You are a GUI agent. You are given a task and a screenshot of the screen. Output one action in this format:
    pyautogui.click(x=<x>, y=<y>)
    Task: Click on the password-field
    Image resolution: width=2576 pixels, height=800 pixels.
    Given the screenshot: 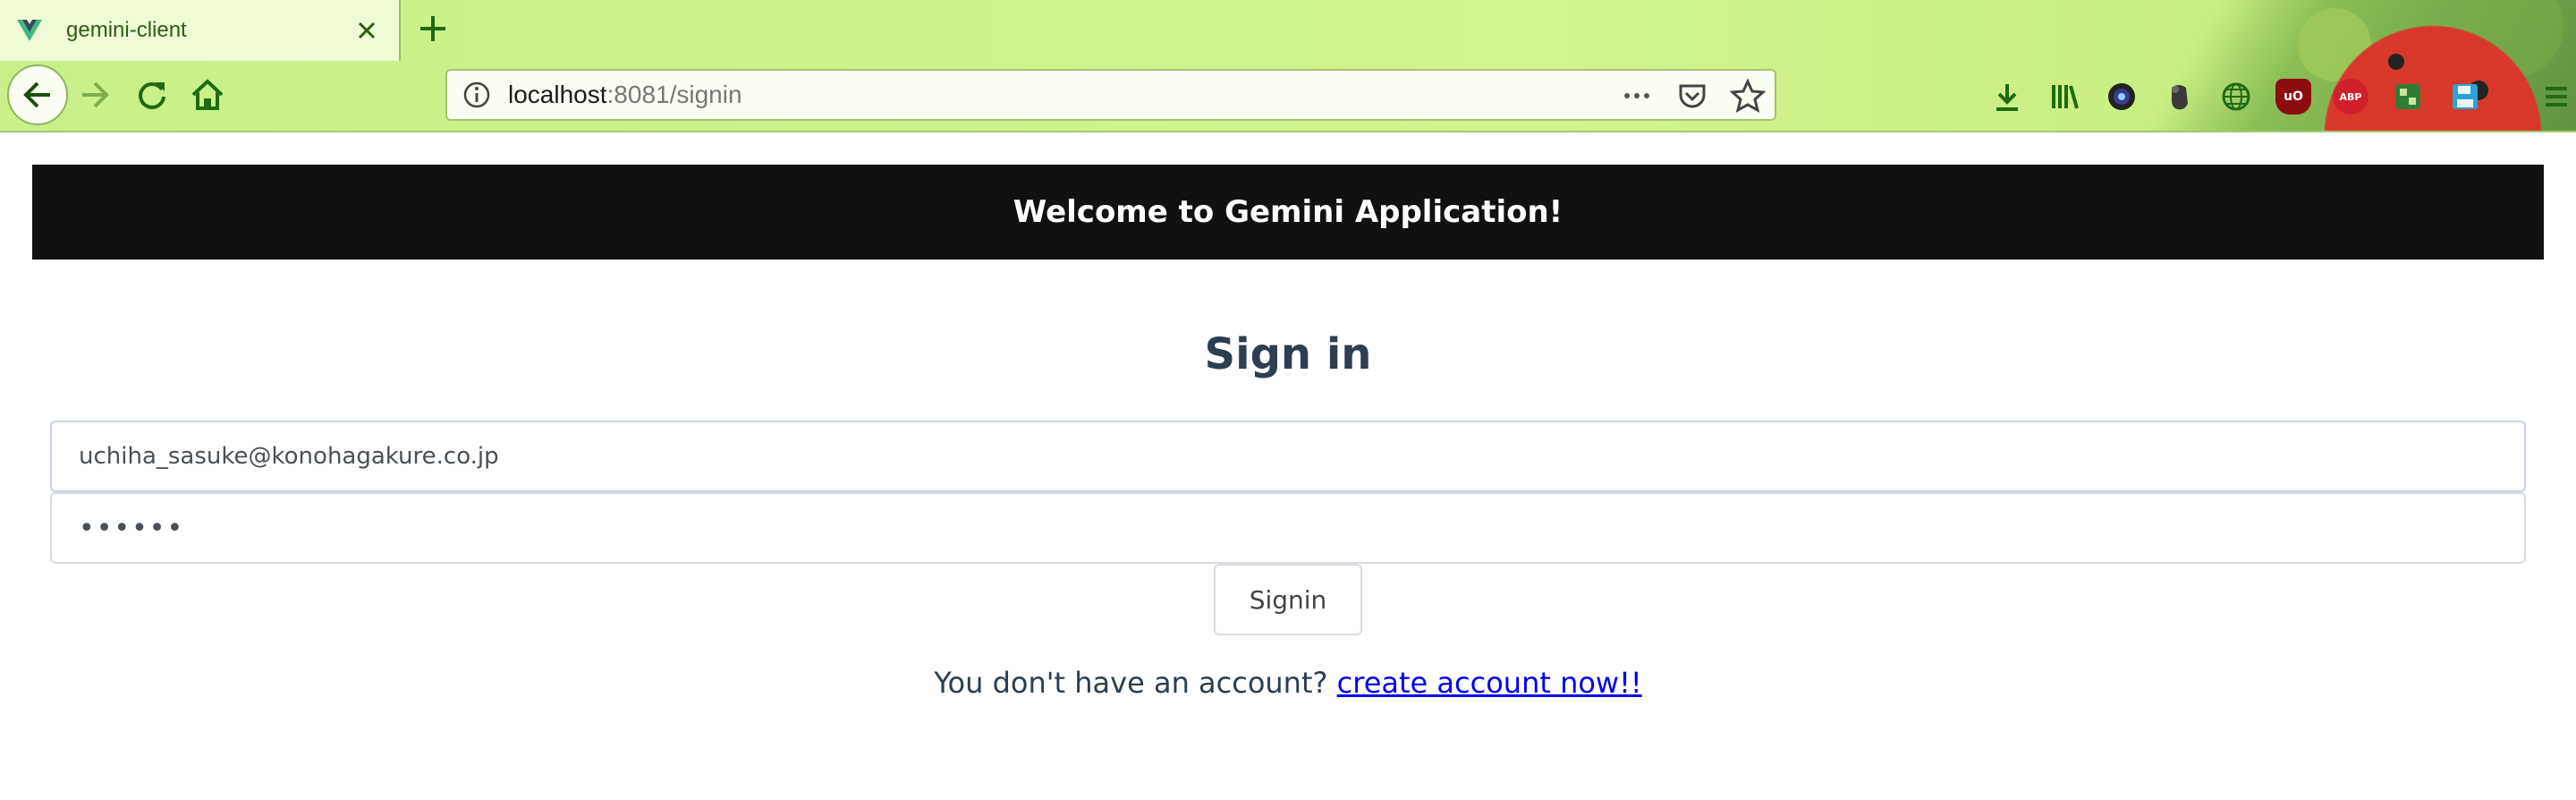 What is the action you would take?
    pyautogui.click(x=1288, y=528)
    